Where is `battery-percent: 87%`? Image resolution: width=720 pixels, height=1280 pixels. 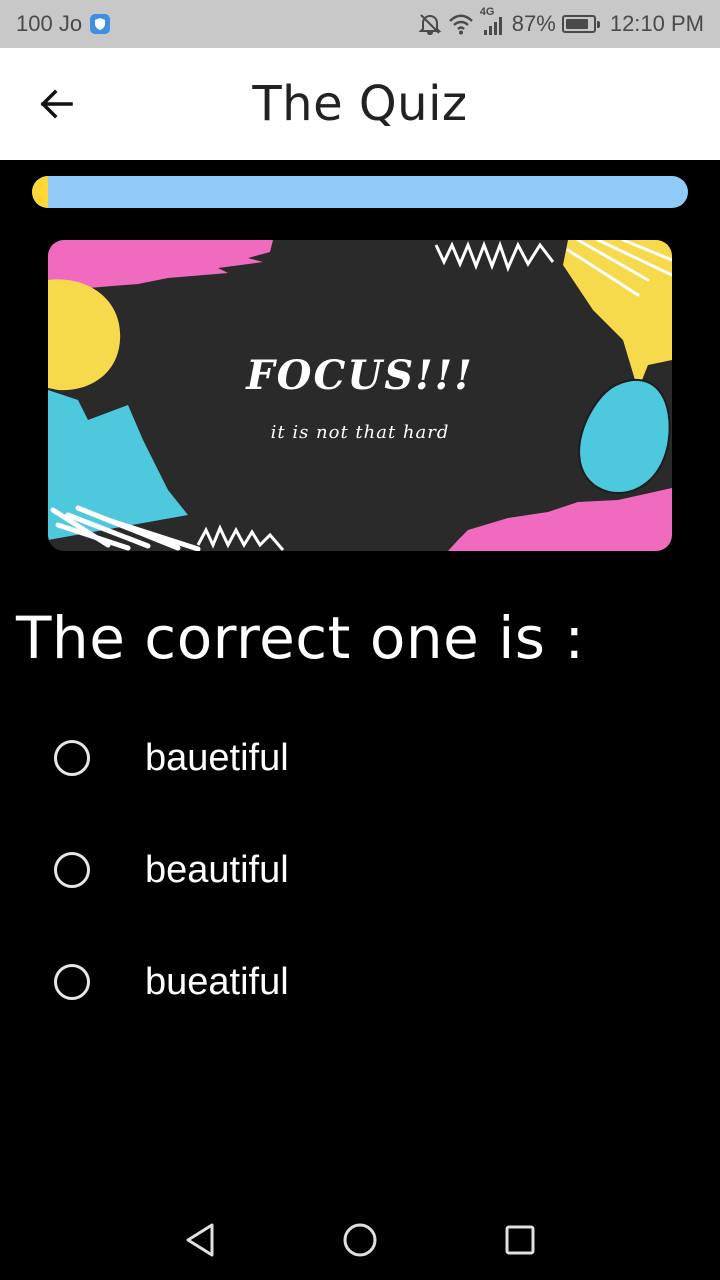
battery-percent: 87% is located at coordinates (533, 23).